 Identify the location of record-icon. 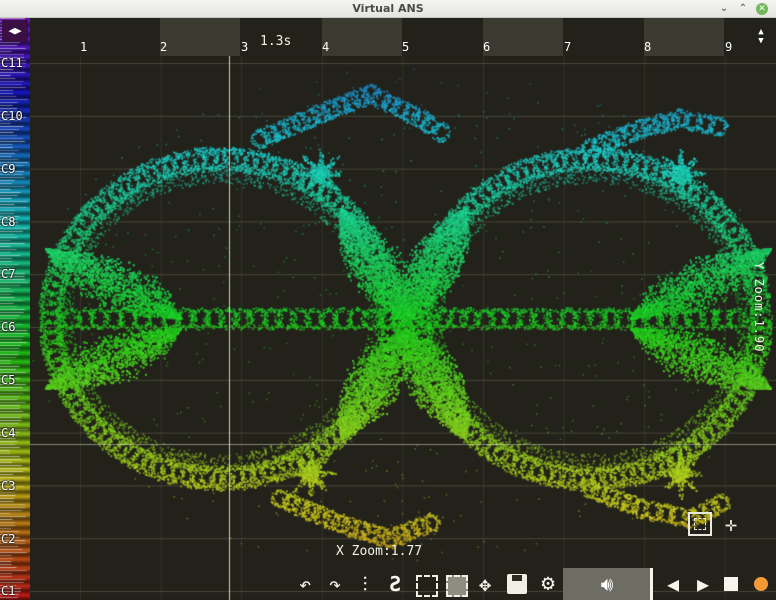
(761, 584).